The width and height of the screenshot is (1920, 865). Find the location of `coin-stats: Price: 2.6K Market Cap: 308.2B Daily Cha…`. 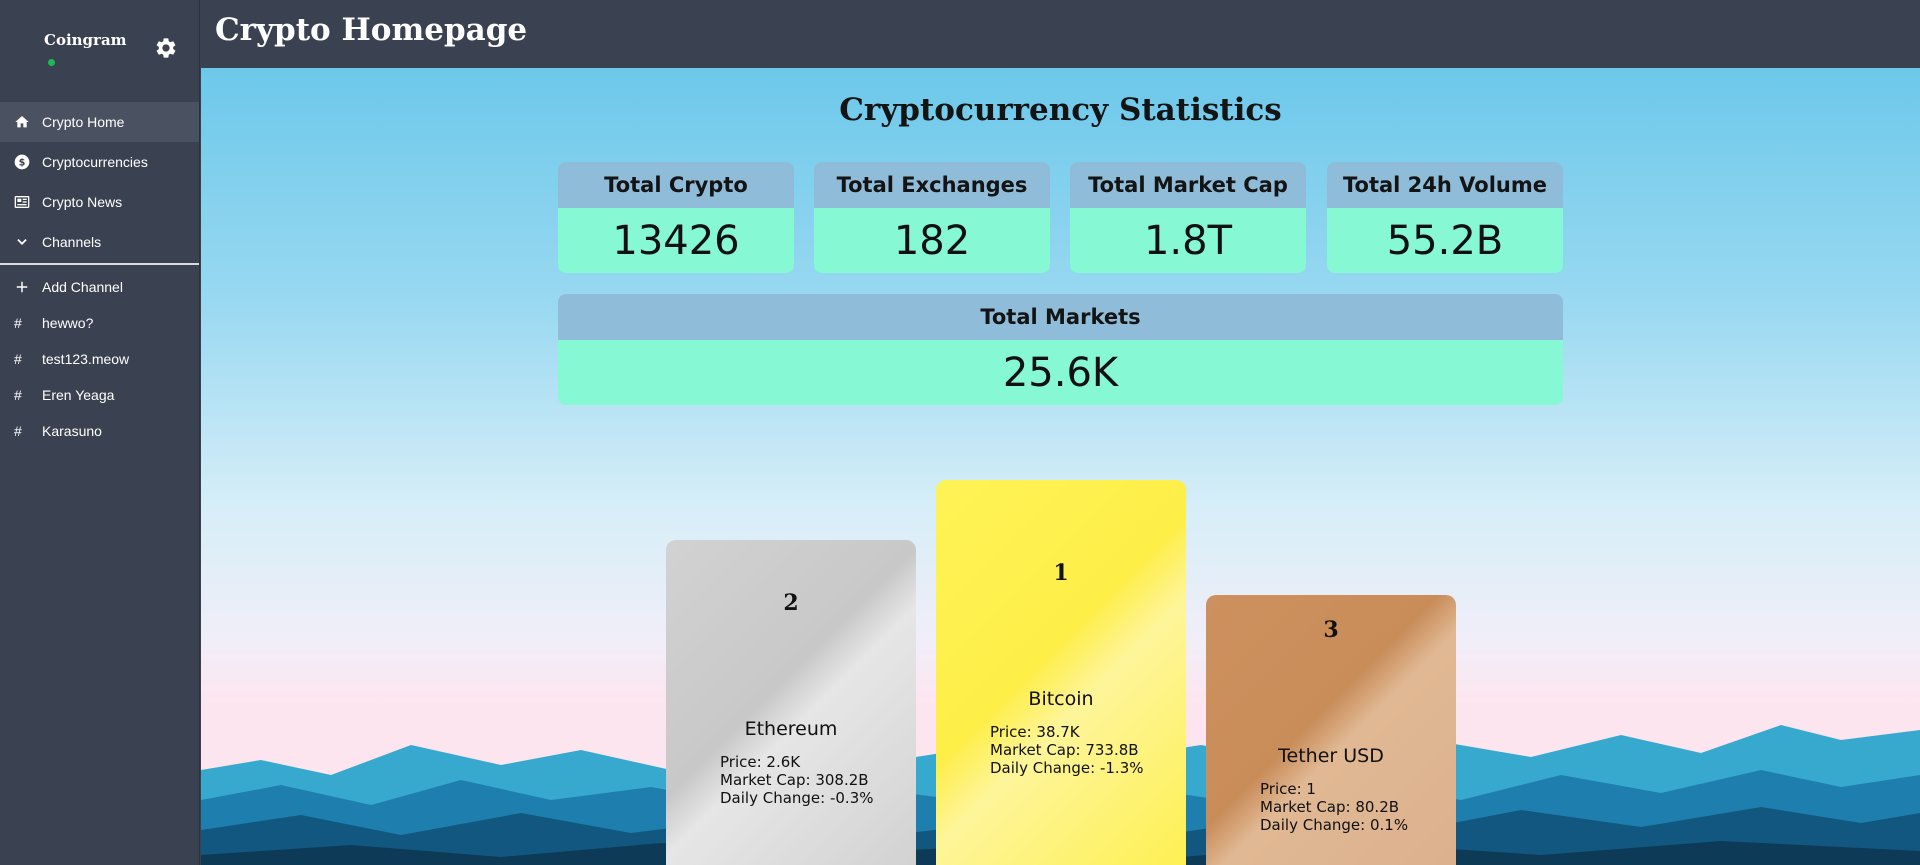

coin-stats: Price: 2.6K Market Cap: 308.2B Daily Cha… is located at coordinates (797, 780).